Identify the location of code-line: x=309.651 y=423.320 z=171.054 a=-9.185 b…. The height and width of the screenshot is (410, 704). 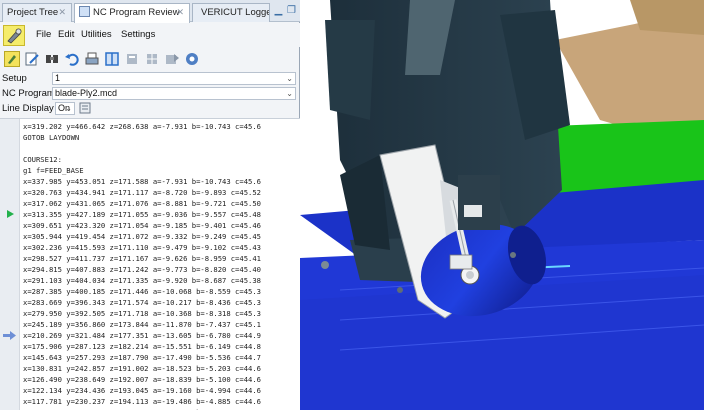
(142, 225).